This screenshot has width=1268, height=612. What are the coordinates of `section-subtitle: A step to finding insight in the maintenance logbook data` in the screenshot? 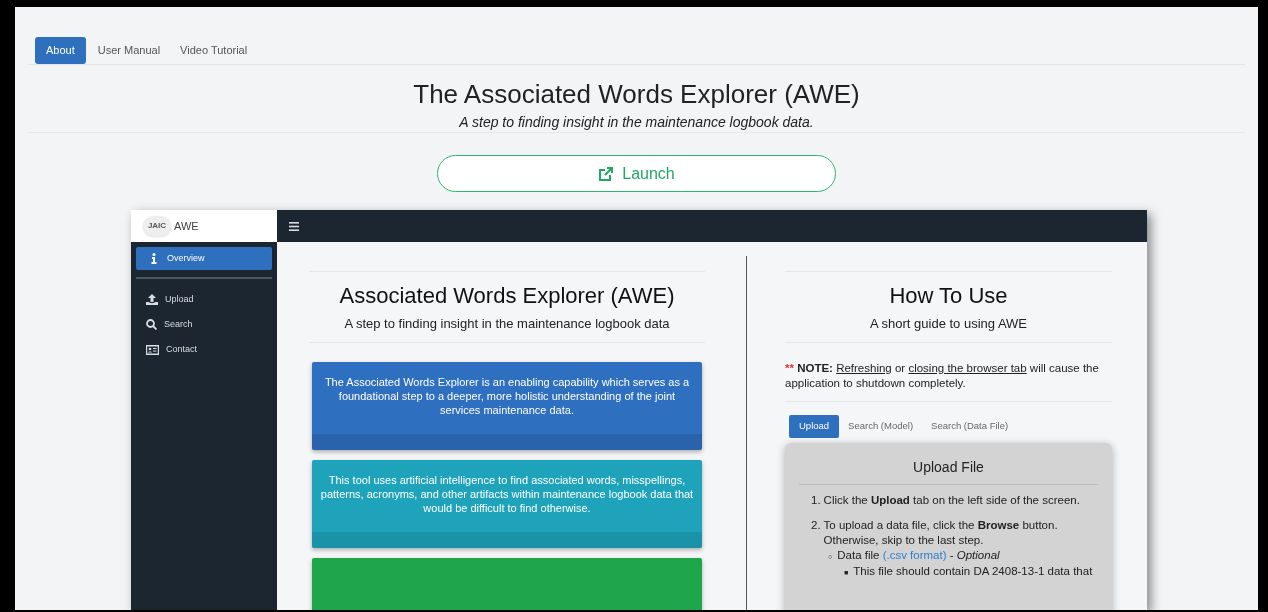 It's located at (507, 324).